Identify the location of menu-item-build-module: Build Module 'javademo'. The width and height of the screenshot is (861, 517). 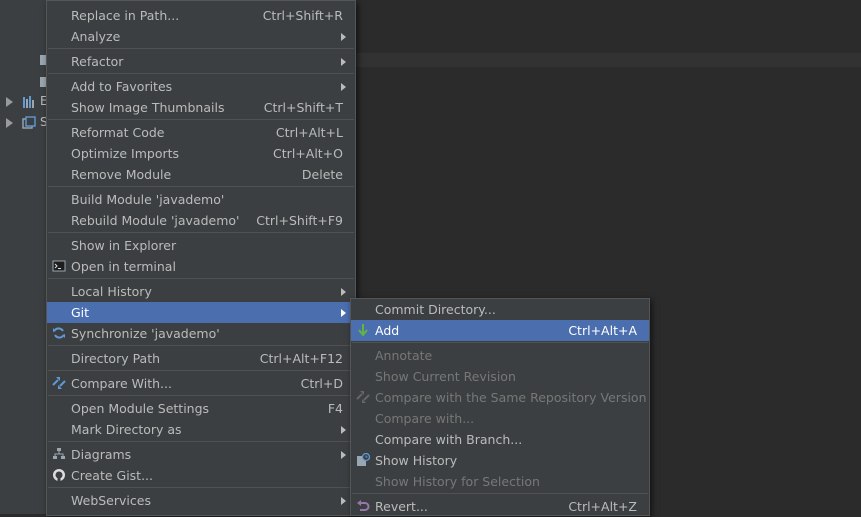
(201, 199).